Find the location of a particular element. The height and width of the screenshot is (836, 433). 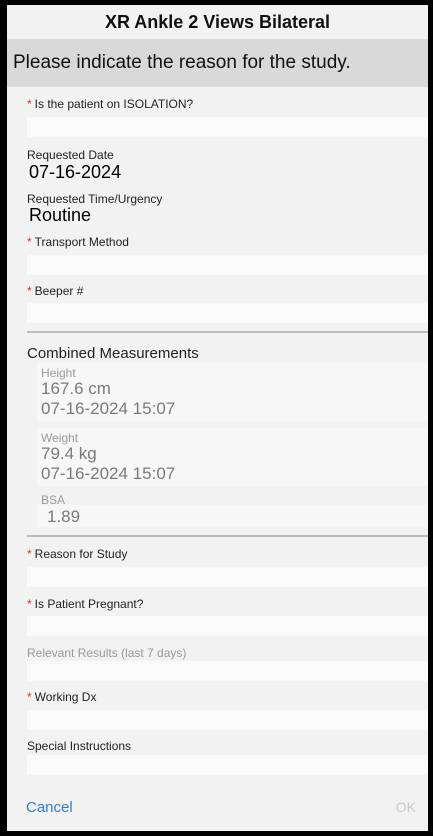

requested-date-value: 07-16-2024 is located at coordinates (75, 172).